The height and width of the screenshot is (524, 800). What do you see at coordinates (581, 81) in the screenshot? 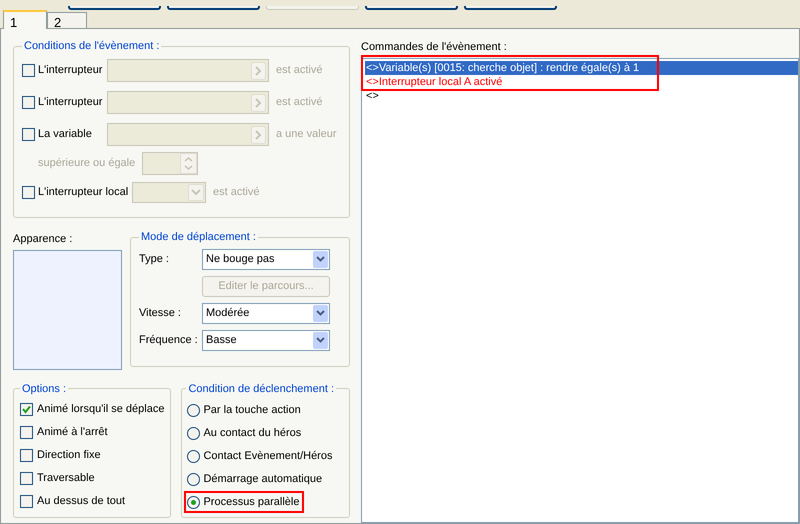
I see `command-line: <>Interrupteur local A activé` at bounding box center [581, 81].